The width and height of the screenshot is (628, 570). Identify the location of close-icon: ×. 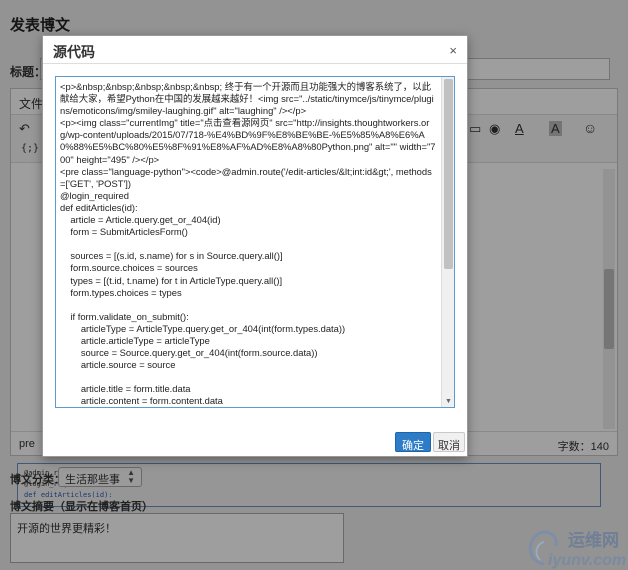
(453, 50).